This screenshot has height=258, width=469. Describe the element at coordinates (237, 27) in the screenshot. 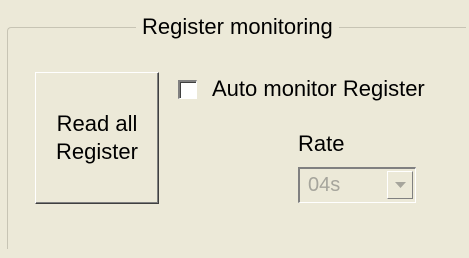

I see `group-title: Register monitoring` at that location.